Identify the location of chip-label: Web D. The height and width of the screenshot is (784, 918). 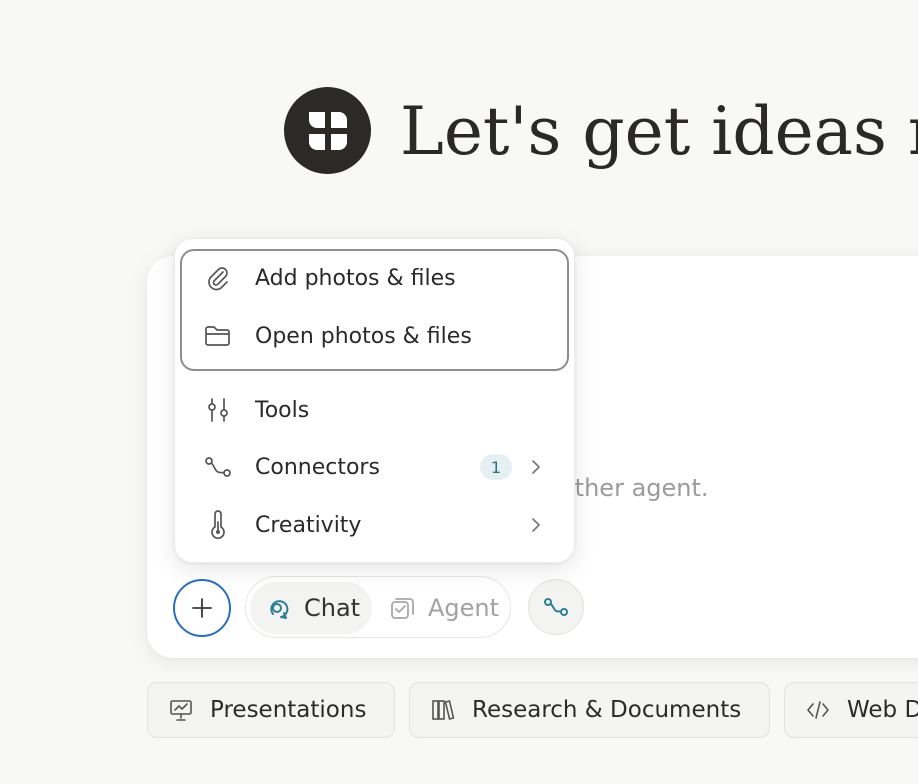
(882, 710).